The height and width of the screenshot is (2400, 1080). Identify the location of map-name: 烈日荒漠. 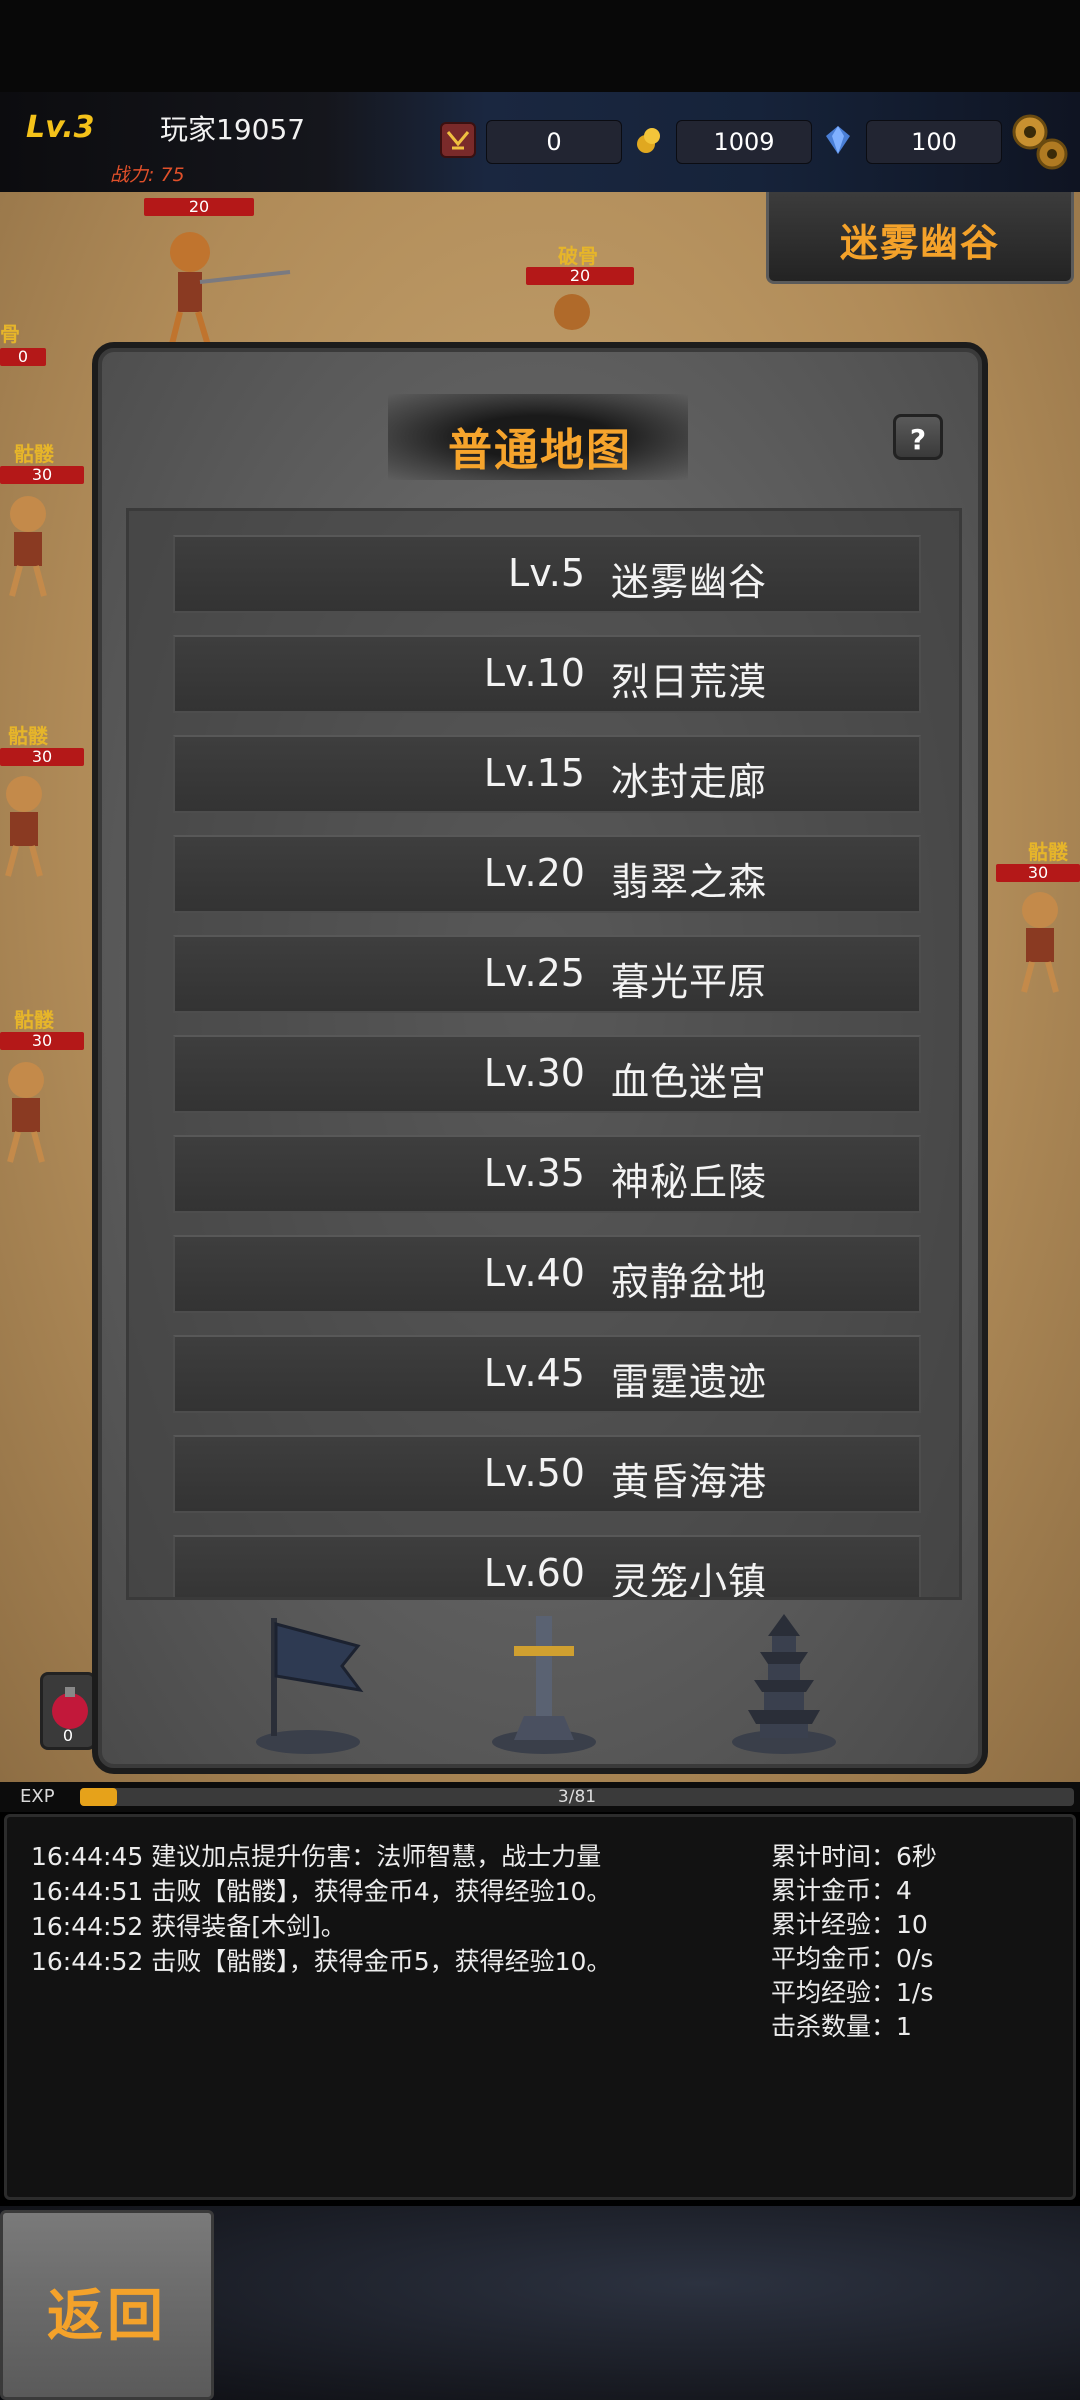
(689, 682).